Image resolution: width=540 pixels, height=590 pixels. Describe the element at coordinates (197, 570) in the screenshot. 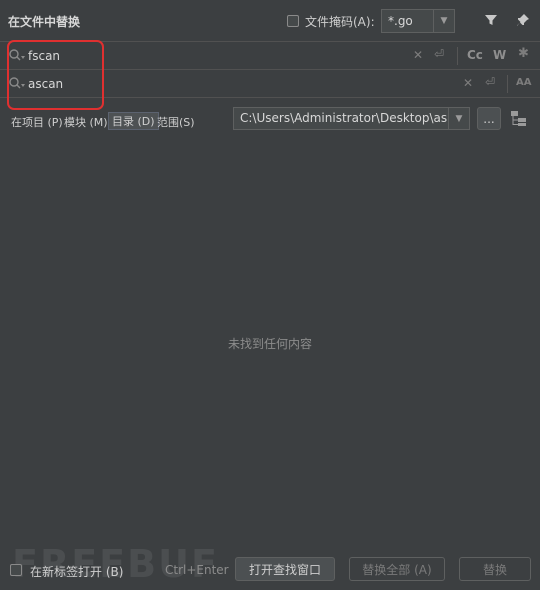

I see `shortcut-hint: Ctrl+Enter` at that location.